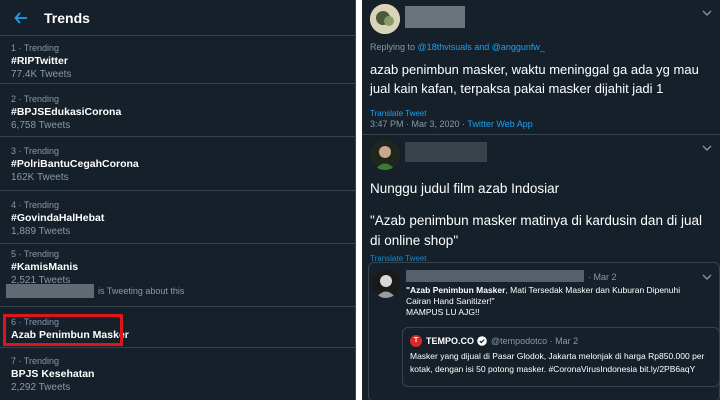 This screenshot has width=720, height=400. What do you see at coordinates (499, 124) in the screenshot?
I see `tweet-source-link: Twitter Web App` at bounding box center [499, 124].